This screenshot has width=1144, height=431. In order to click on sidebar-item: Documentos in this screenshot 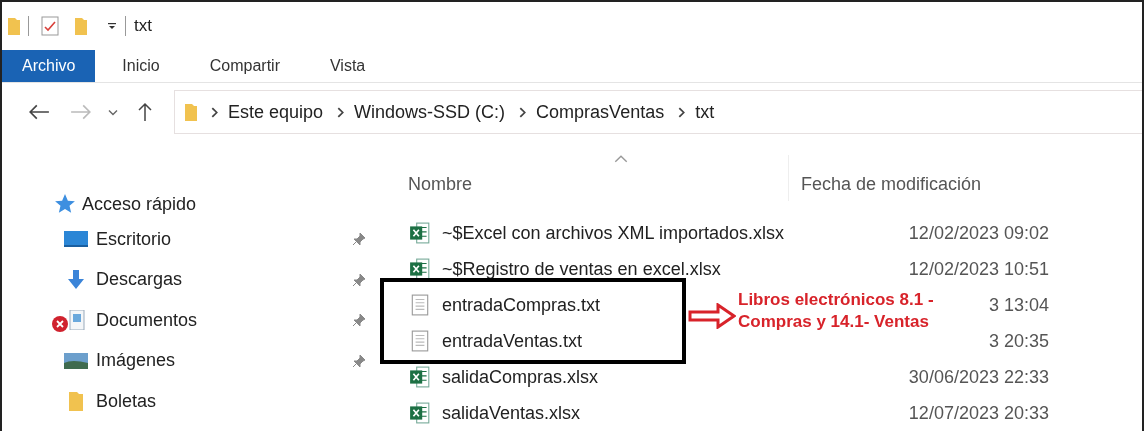, I will do `click(224, 320)`.